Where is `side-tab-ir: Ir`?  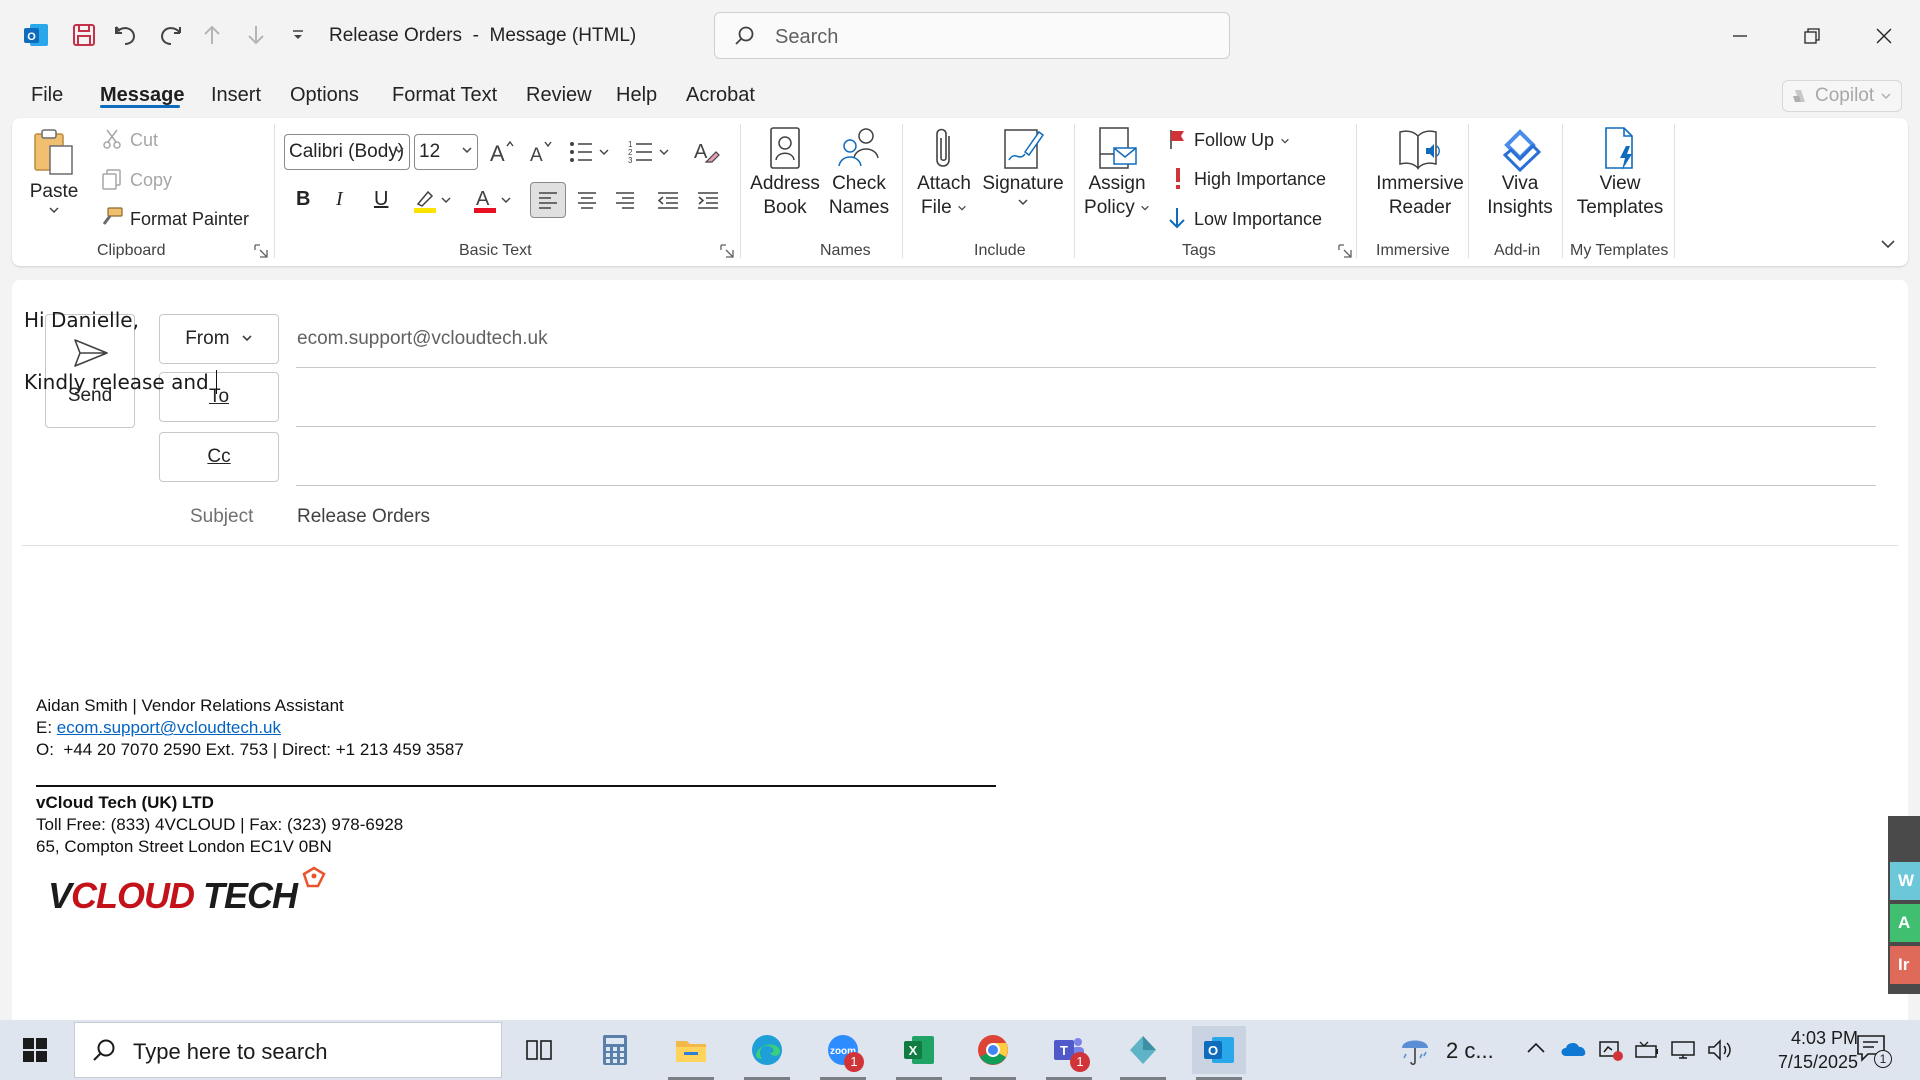 side-tab-ir: Ir is located at coordinates (1905, 965).